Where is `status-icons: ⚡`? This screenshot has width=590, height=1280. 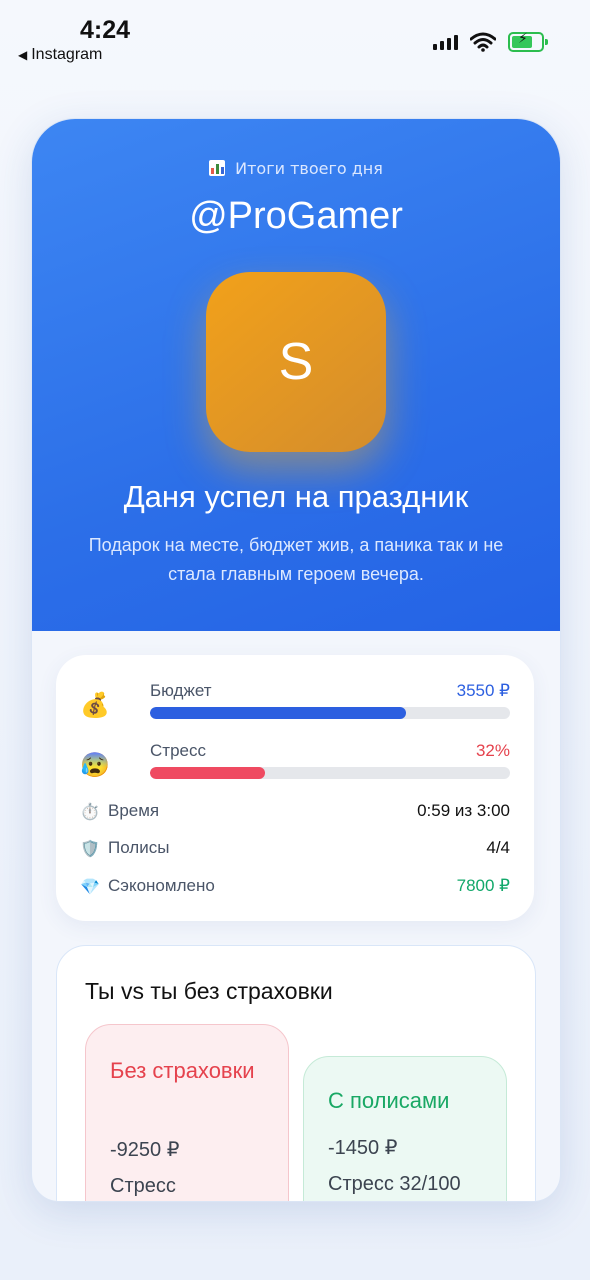
status-icons: ⚡ is located at coordinates (490, 41).